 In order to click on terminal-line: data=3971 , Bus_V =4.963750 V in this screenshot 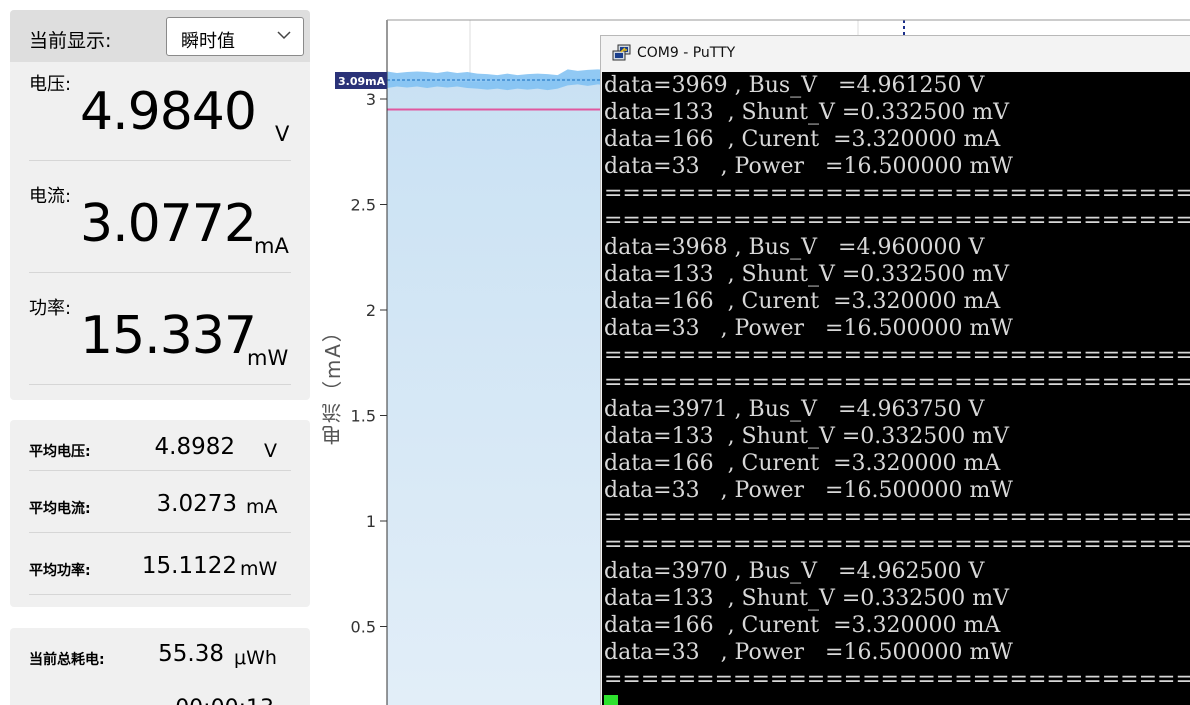, I will do `click(794, 409)`.